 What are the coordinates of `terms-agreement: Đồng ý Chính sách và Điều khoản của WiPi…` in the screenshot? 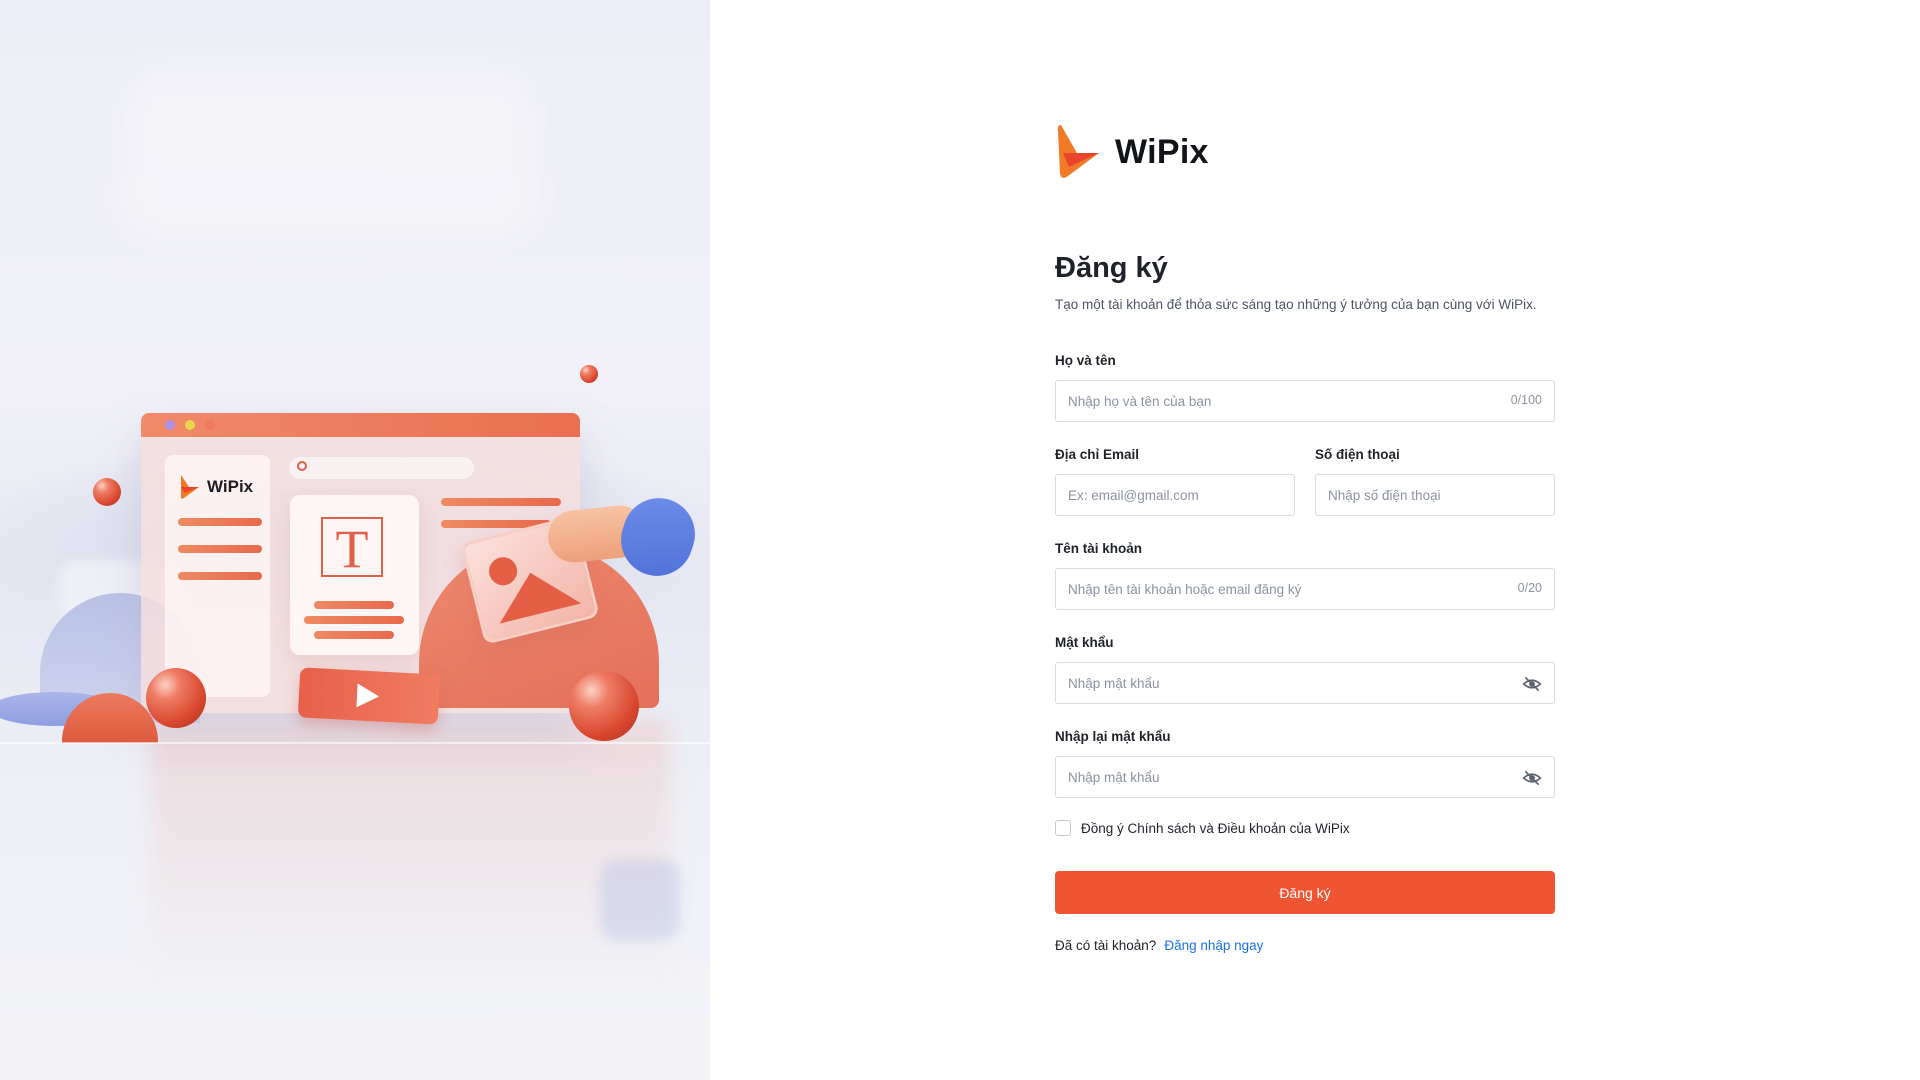 It's located at (1202, 828).